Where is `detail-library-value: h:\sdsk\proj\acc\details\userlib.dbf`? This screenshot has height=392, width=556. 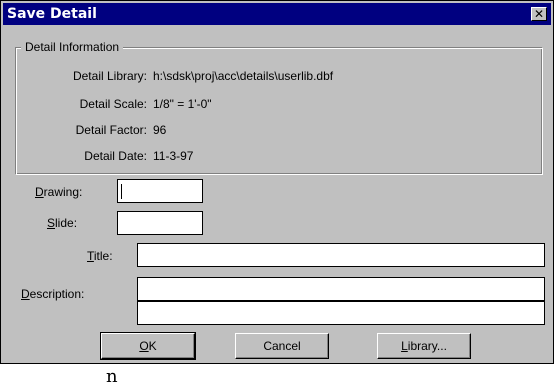
detail-library-value: h:\sdsk\proj\acc\details\userlib.dbf is located at coordinates (243, 76).